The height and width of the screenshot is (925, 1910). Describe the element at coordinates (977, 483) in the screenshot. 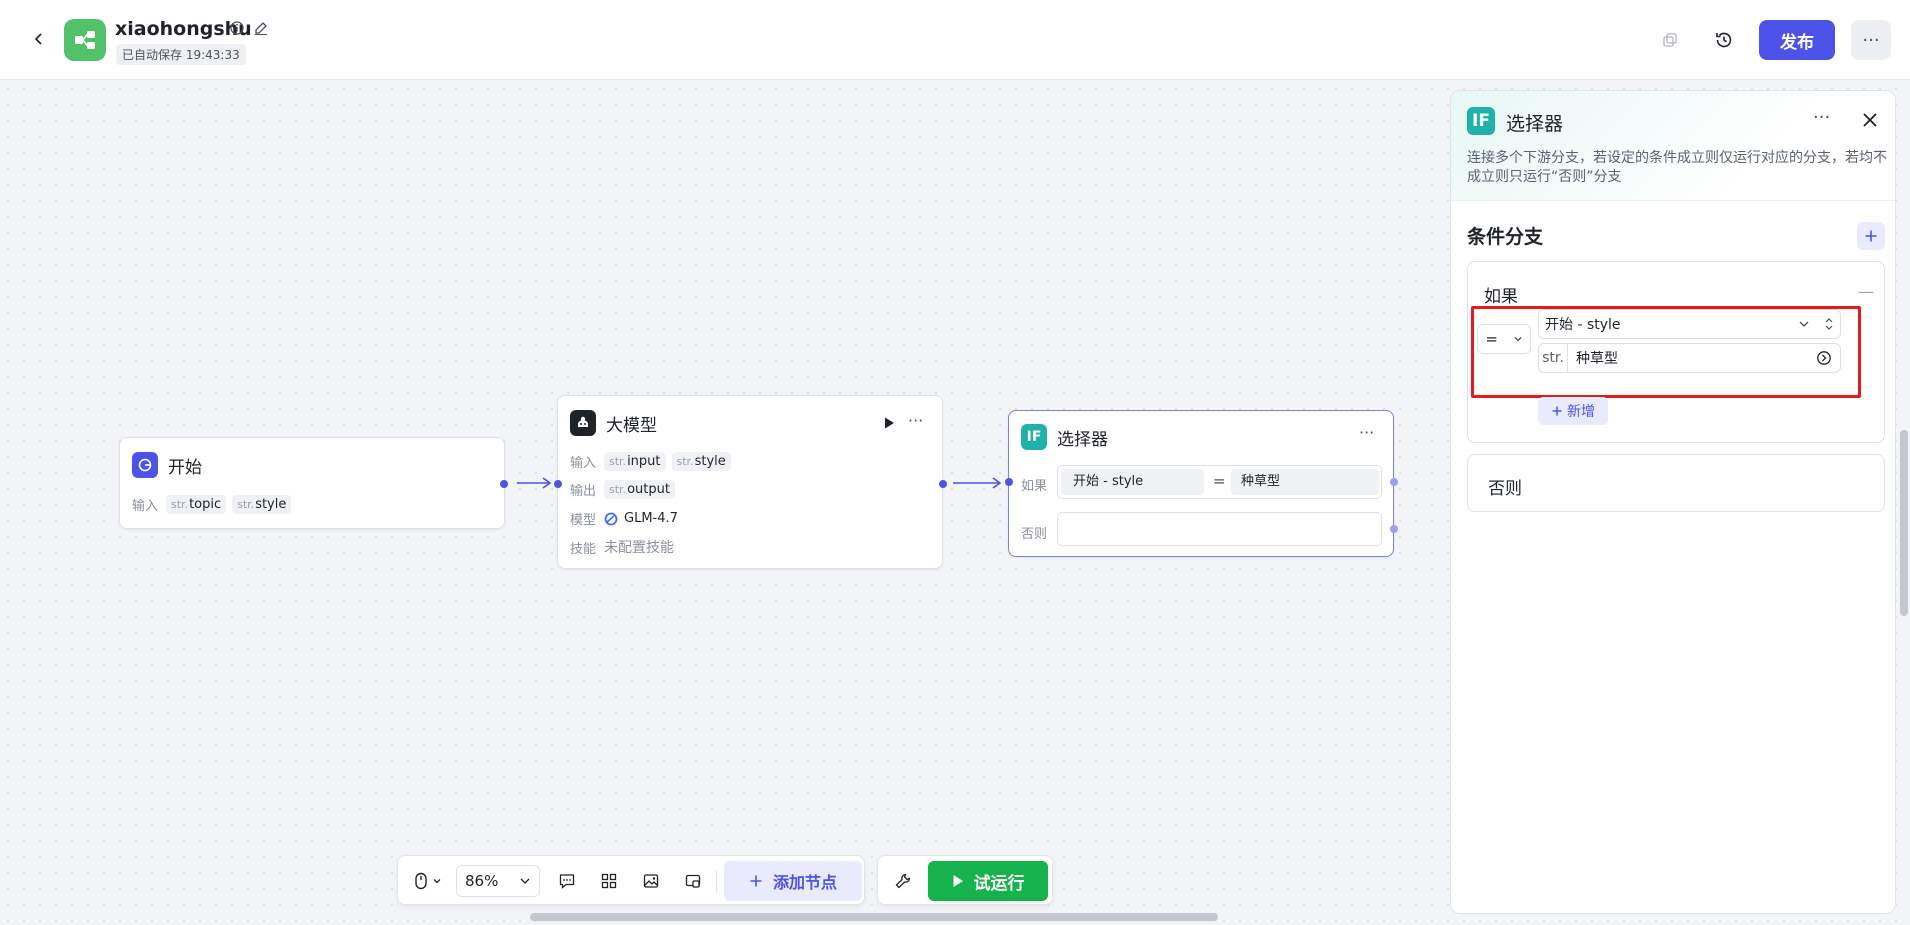

I see `edge-llm-selector` at that location.